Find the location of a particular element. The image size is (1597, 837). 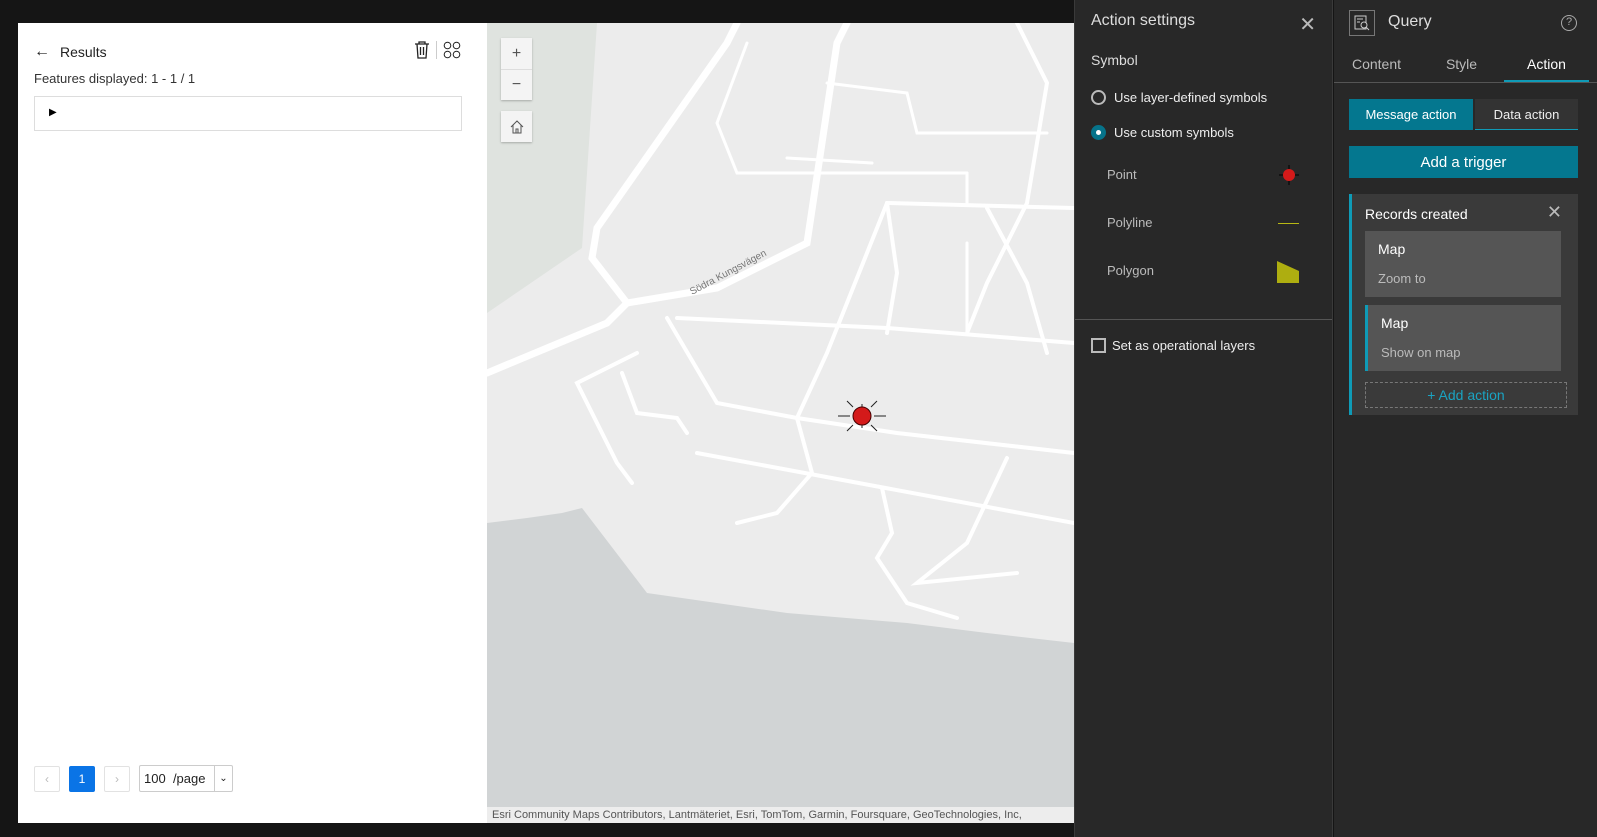

action-type-toggle: Message action Data action is located at coordinates (1463, 114).